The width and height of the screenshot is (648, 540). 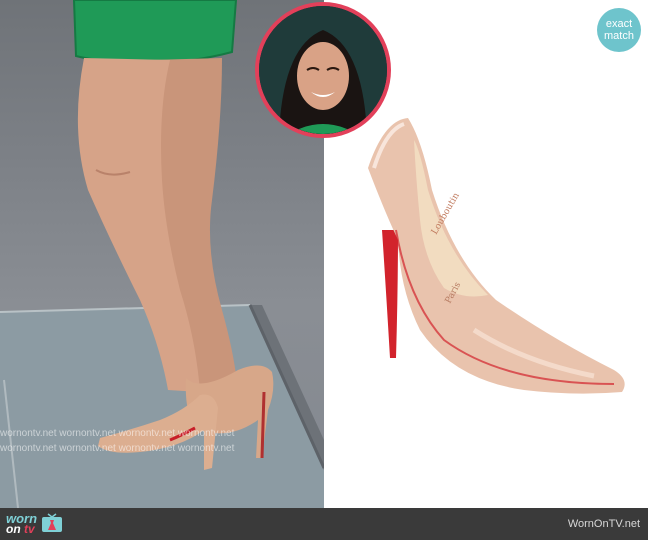 I want to click on wornontv-logo: worn on tv, so click(x=34, y=524).